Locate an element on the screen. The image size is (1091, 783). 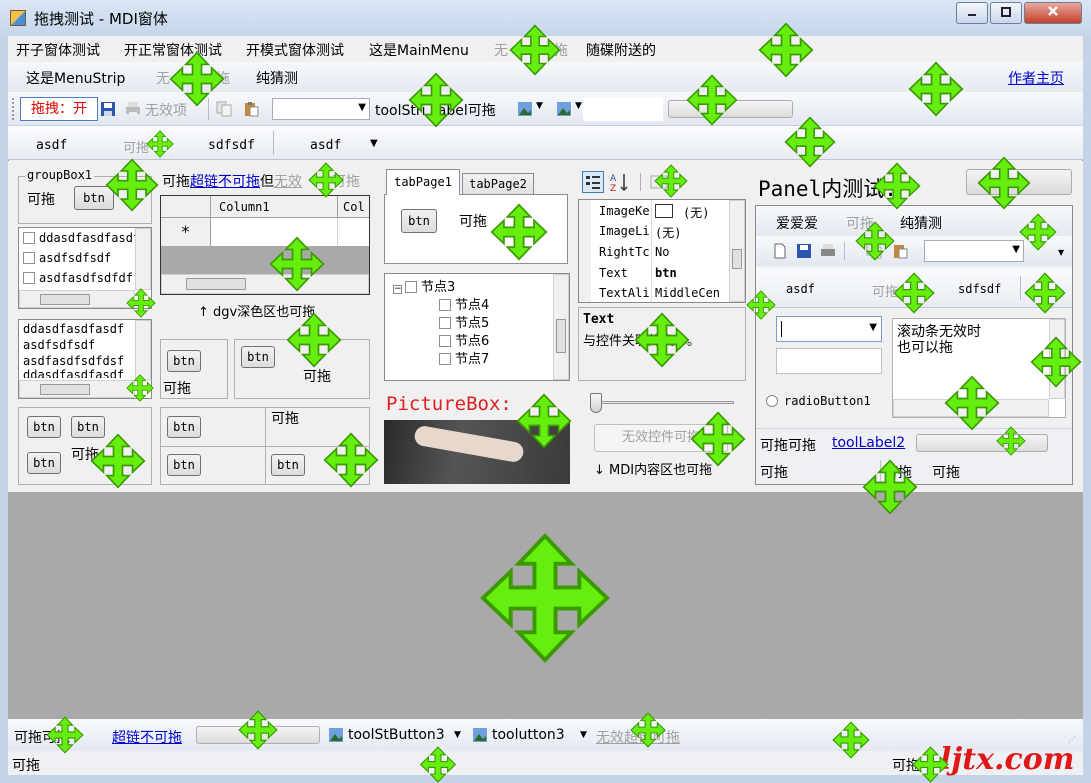
tabstrip-dropdown-icon: ▼ is located at coordinates (374, 143).